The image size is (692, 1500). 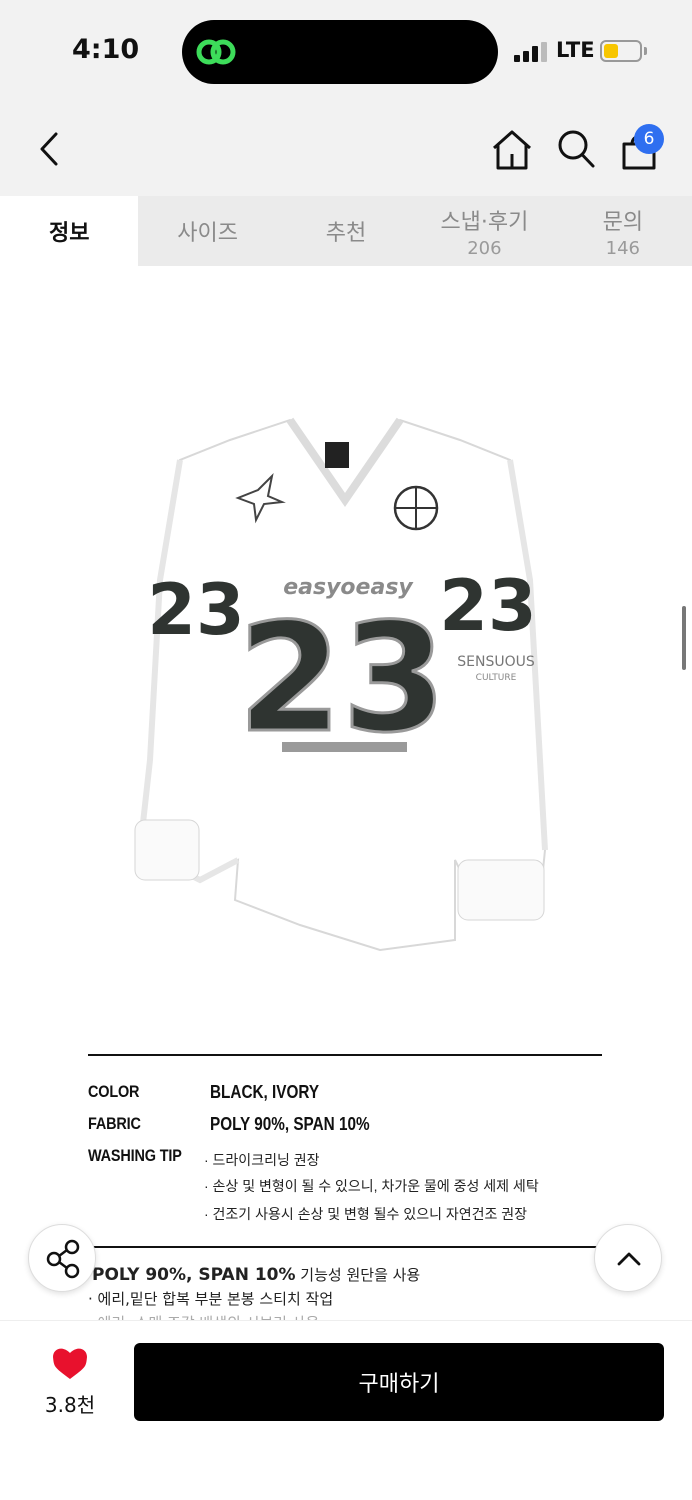 I want to click on washing-tip: · 손상 및 변형이 될 수 있으니, 차가운 물에 중성 세제 세탁, so click(x=371, y=1186).